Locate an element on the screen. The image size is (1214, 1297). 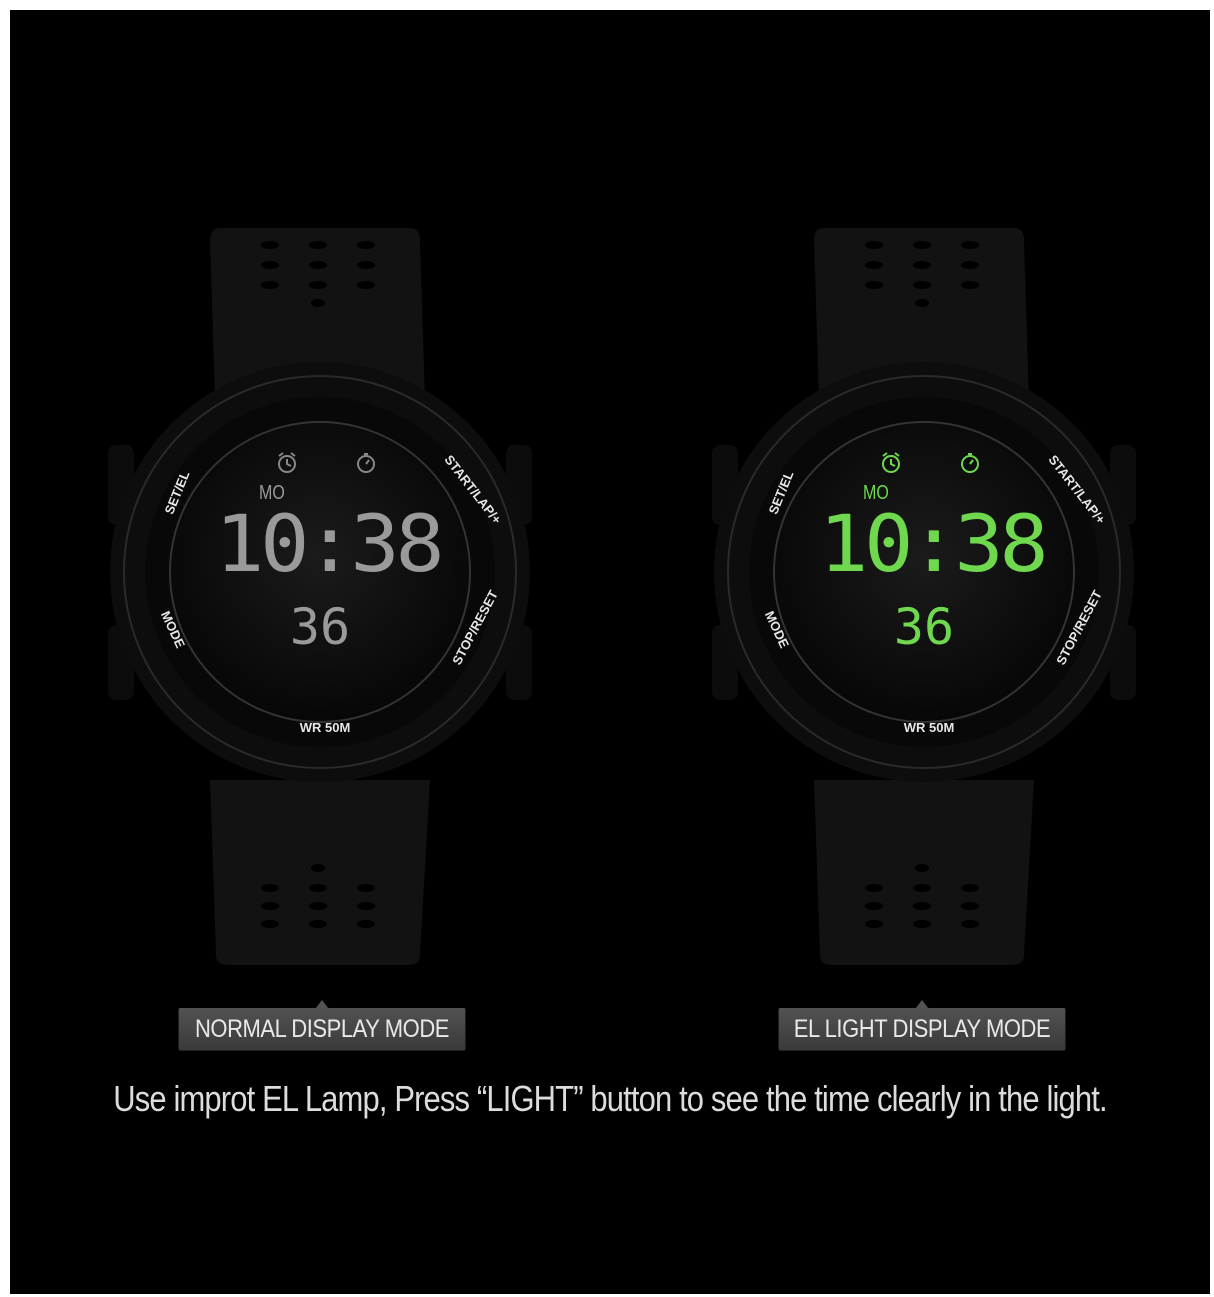
label-normal-display-mode: NORMAL DISPLAY MODE is located at coordinates (322, 1025).